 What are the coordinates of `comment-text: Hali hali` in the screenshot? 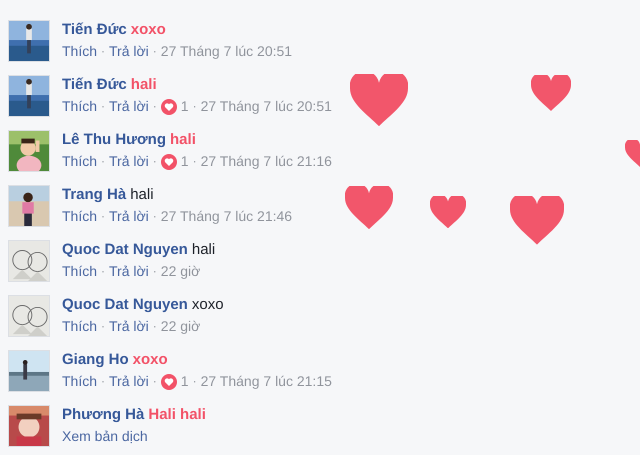 It's located at (177, 414).